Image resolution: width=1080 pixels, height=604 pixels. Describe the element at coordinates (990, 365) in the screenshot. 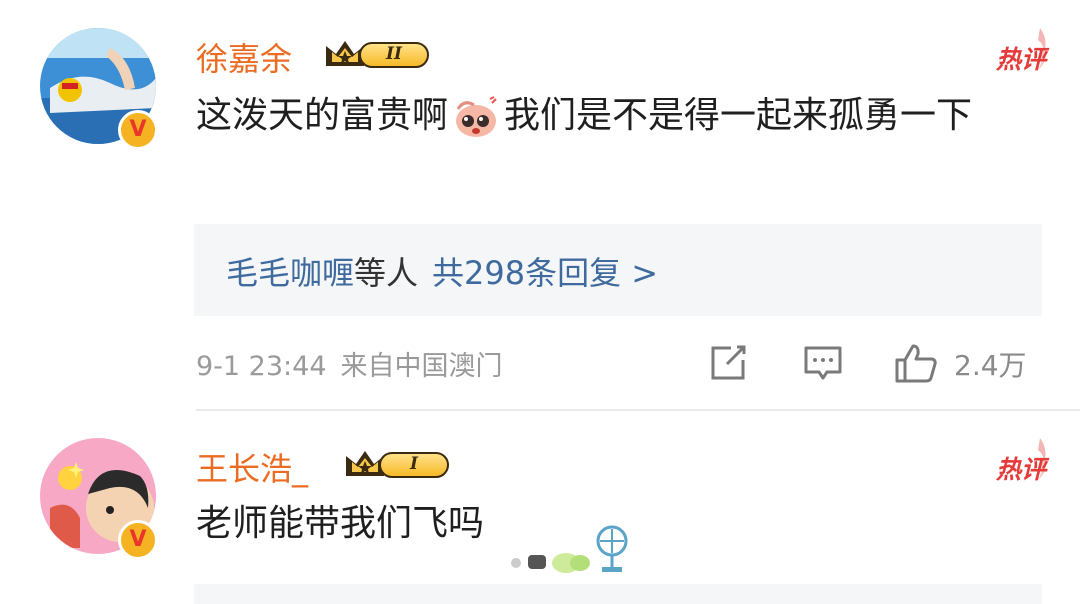

I see `like-count: 2.4万` at that location.